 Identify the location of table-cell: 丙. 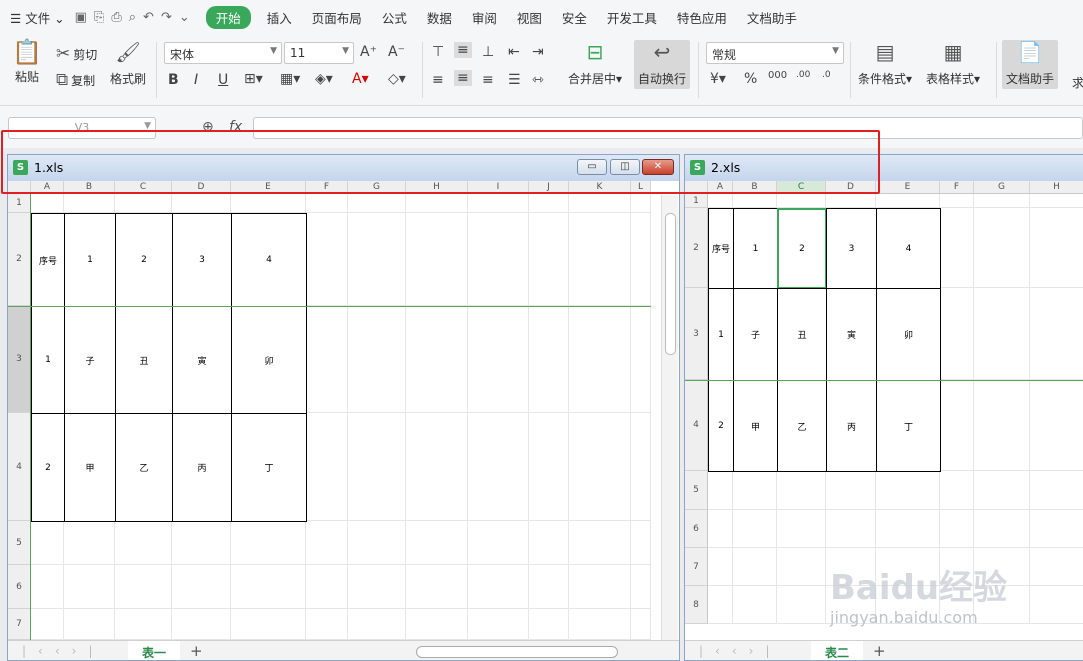
(851, 426).